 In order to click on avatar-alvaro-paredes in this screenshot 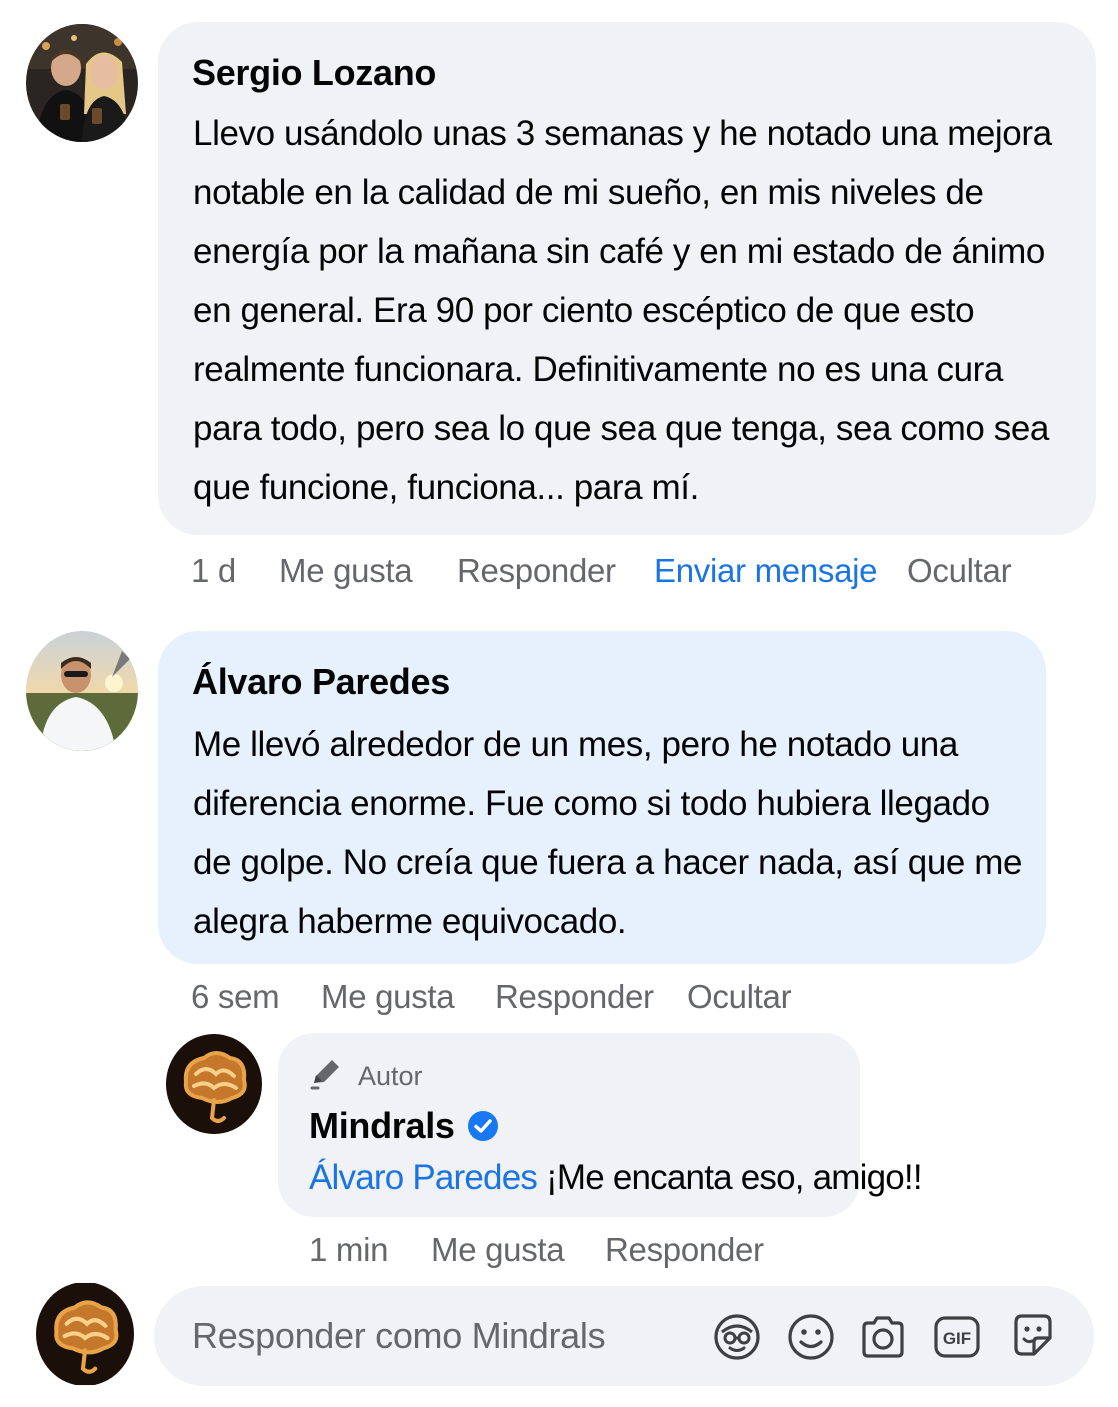, I will do `click(82, 691)`.